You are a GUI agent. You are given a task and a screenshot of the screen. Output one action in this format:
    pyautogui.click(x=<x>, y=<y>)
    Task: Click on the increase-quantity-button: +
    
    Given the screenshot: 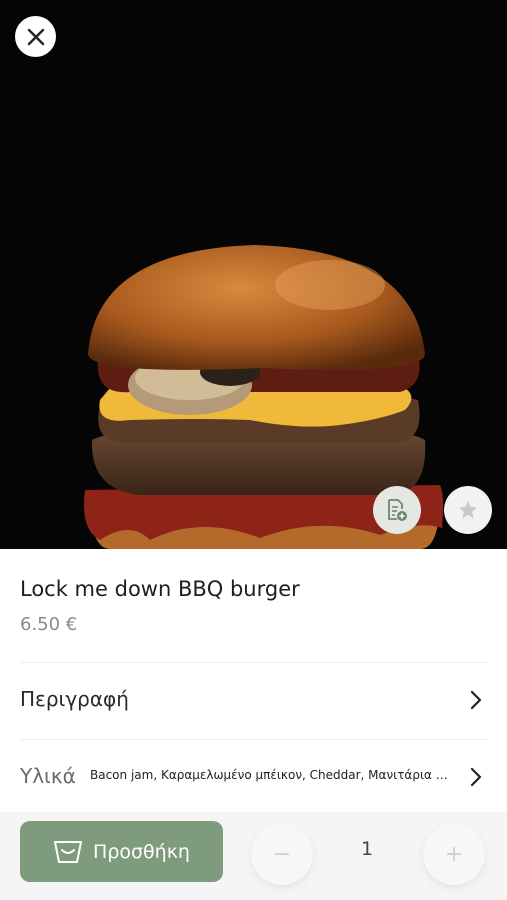 What is the action you would take?
    pyautogui.click(x=454, y=854)
    